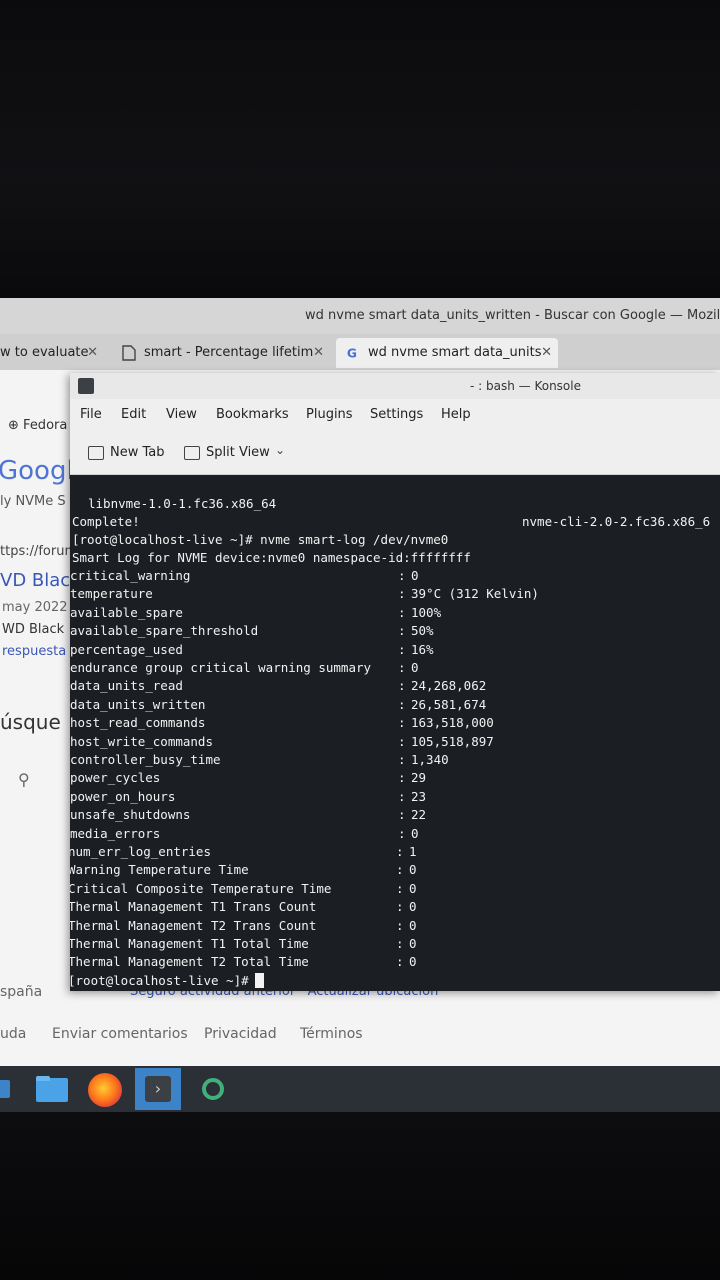 The image size is (720, 1280). I want to click on location-country: spaña, so click(21, 992).